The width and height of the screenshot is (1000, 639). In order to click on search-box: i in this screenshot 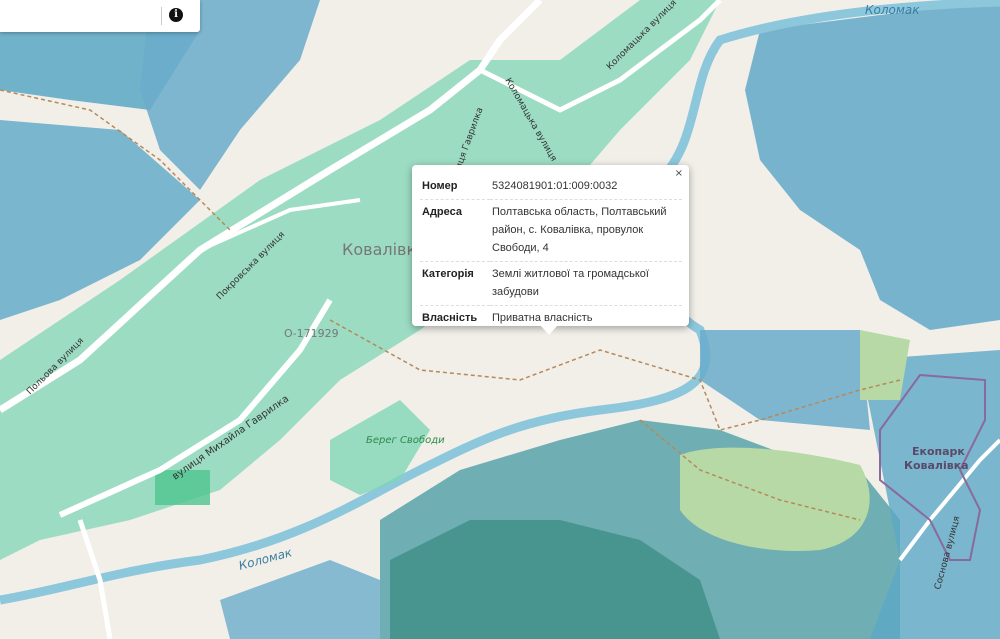, I will do `click(100, 16)`.